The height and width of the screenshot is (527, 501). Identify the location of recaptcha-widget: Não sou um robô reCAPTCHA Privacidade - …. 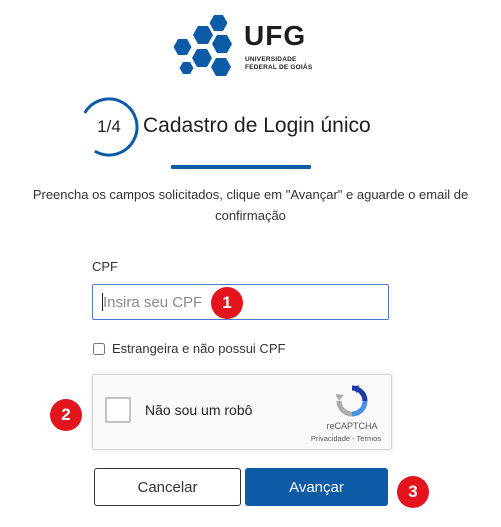
(242, 412).